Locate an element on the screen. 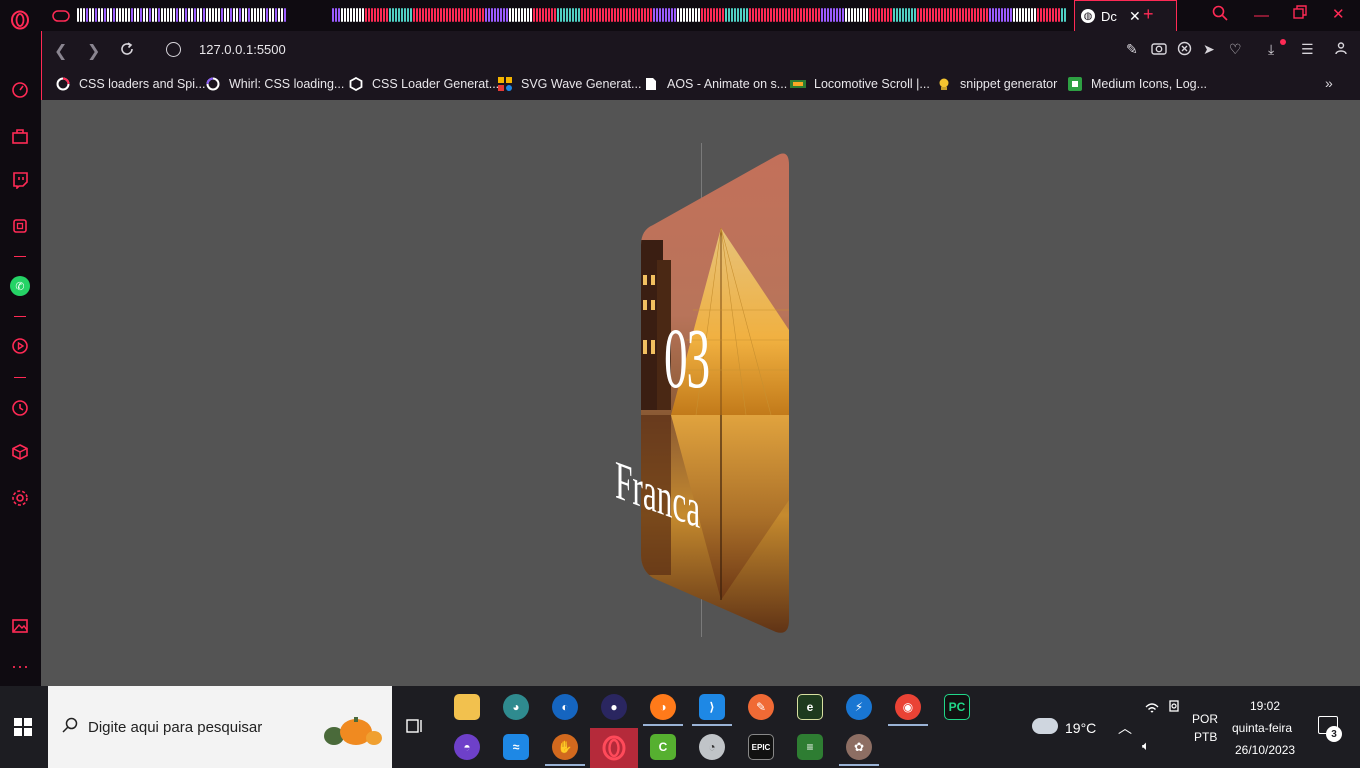 This screenshot has width=1360, height=768. clock-time: 19:02 is located at coordinates (1265, 706).